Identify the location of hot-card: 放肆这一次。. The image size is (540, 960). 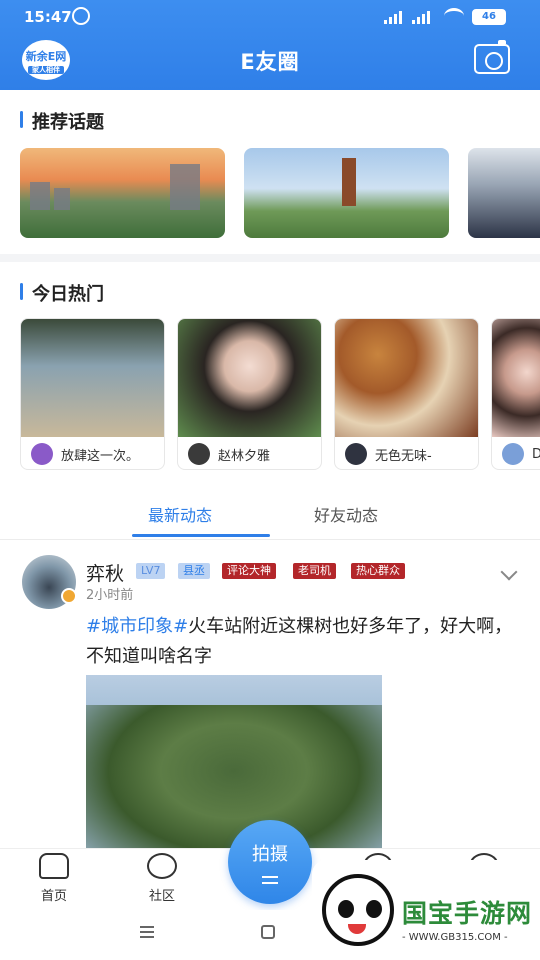
(92, 394).